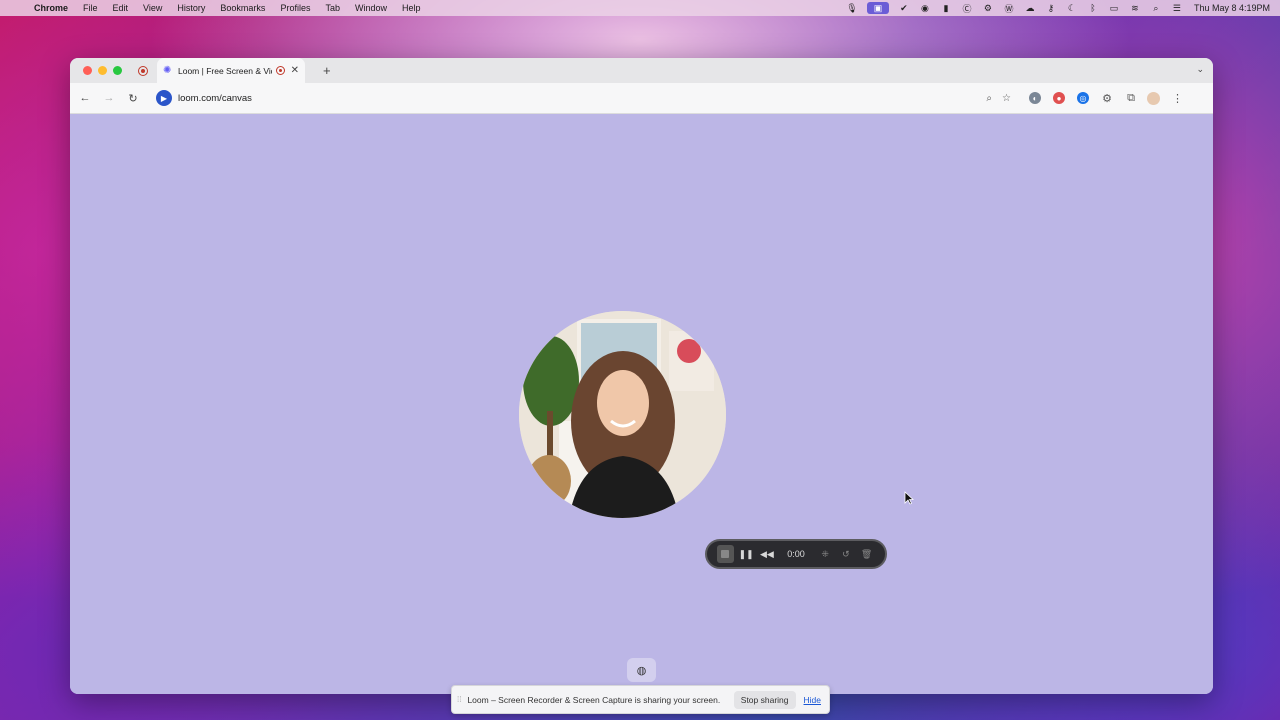 The height and width of the screenshot is (720, 1280). What do you see at coordinates (946, 8) in the screenshot?
I see `audio-waveform-icon: ▮` at bounding box center [946, 8].